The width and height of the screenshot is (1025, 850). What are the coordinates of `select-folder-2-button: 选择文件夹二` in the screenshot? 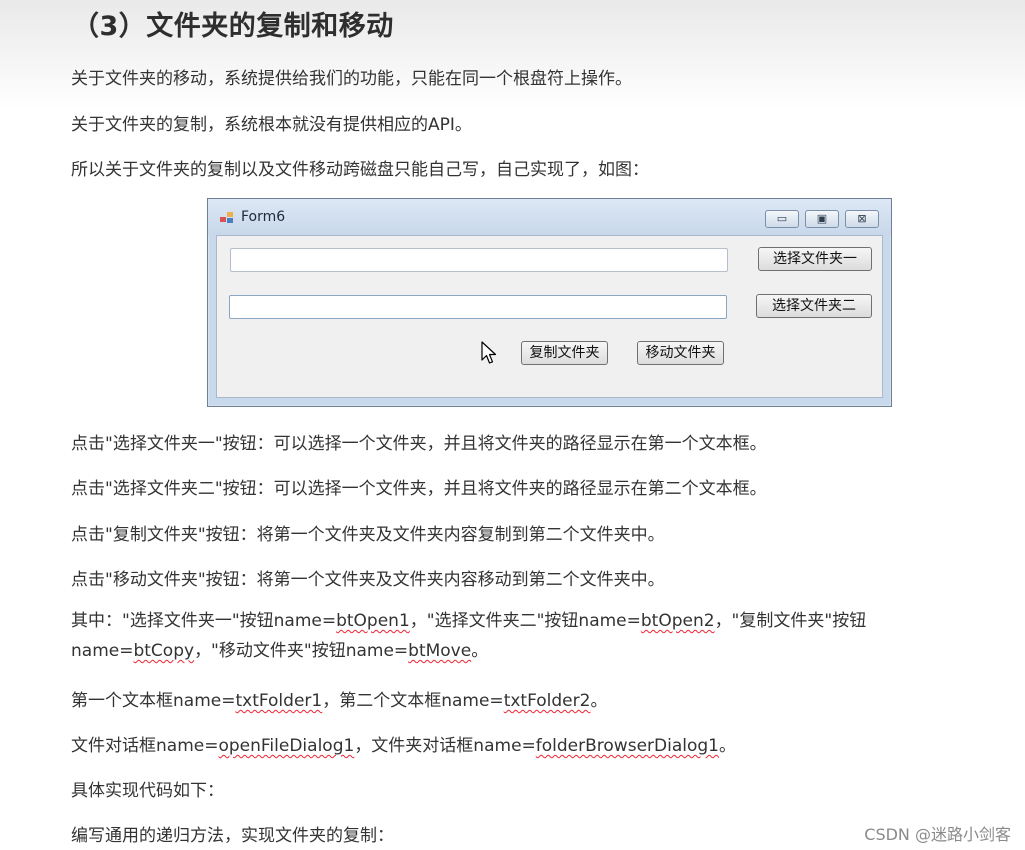 It's located at (814, 306).